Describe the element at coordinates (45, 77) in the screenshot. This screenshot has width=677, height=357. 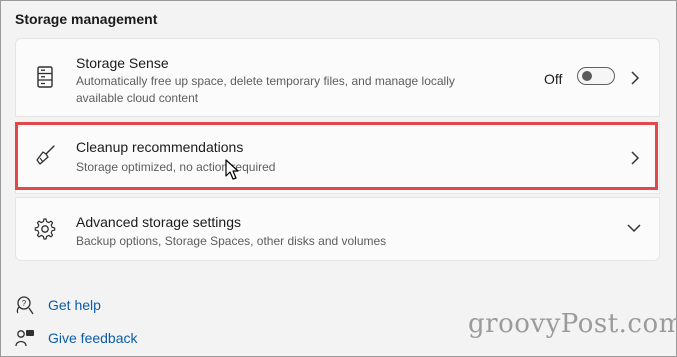
I see `drive-icon` at that location.